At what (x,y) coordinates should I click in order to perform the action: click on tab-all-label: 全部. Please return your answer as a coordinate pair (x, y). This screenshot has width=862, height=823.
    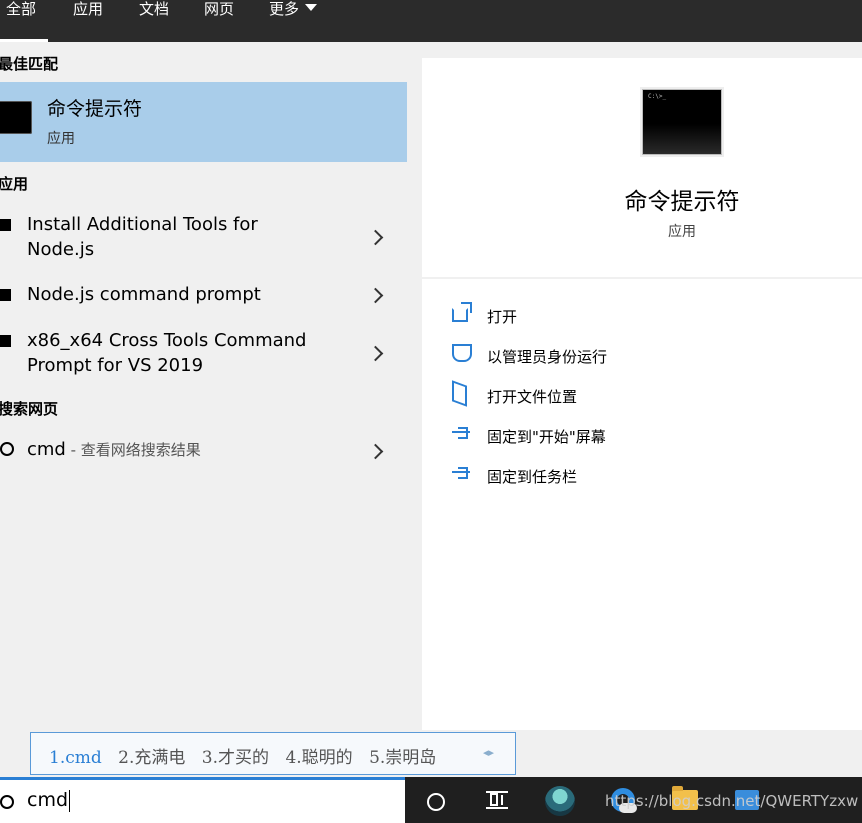
    Looking at the image, I should click on (21, 9).